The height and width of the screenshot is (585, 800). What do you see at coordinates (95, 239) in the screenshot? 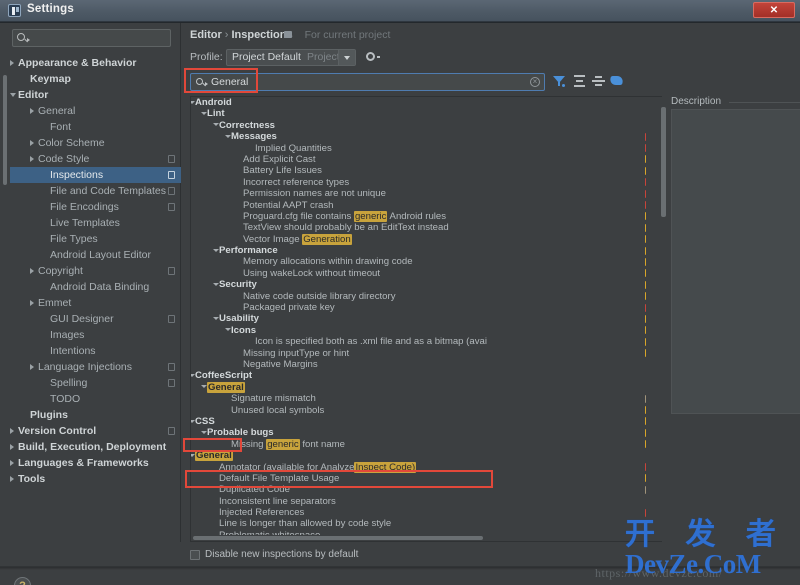
I see `sidebar-item-file-types: File Types` at bounding box center [95, 239].